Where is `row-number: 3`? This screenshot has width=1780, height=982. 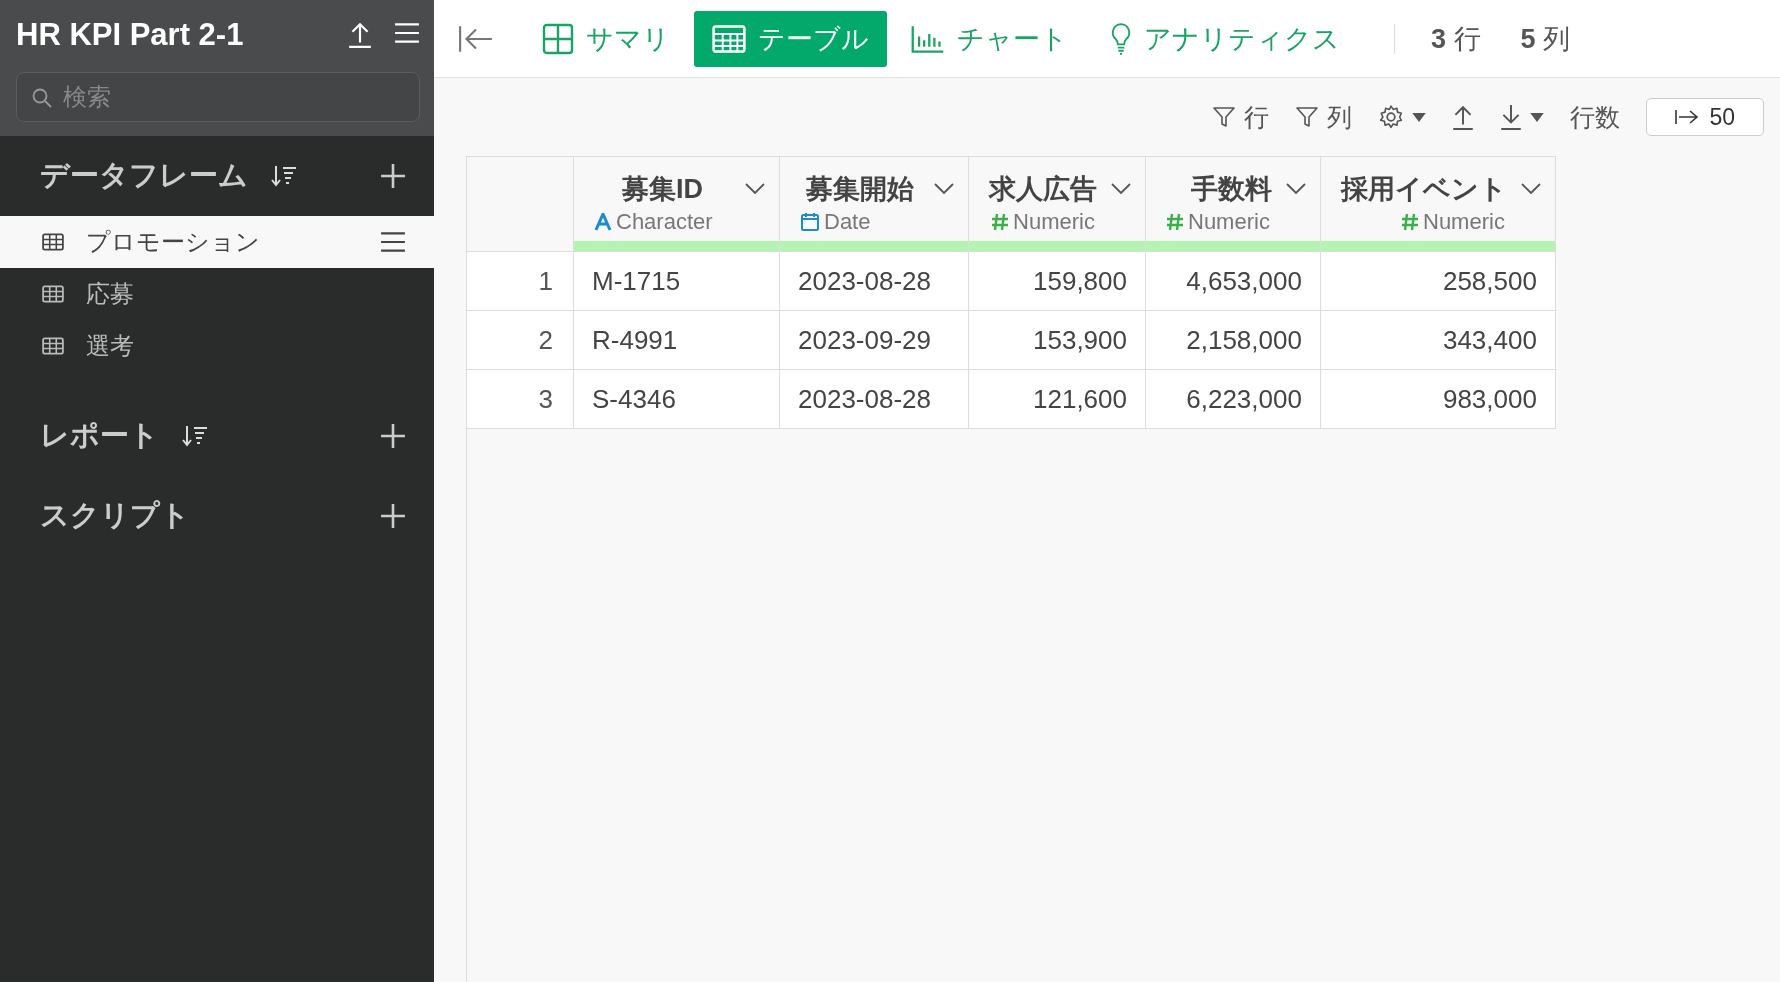
row-number: 3 is located at coordinates (520, 399).